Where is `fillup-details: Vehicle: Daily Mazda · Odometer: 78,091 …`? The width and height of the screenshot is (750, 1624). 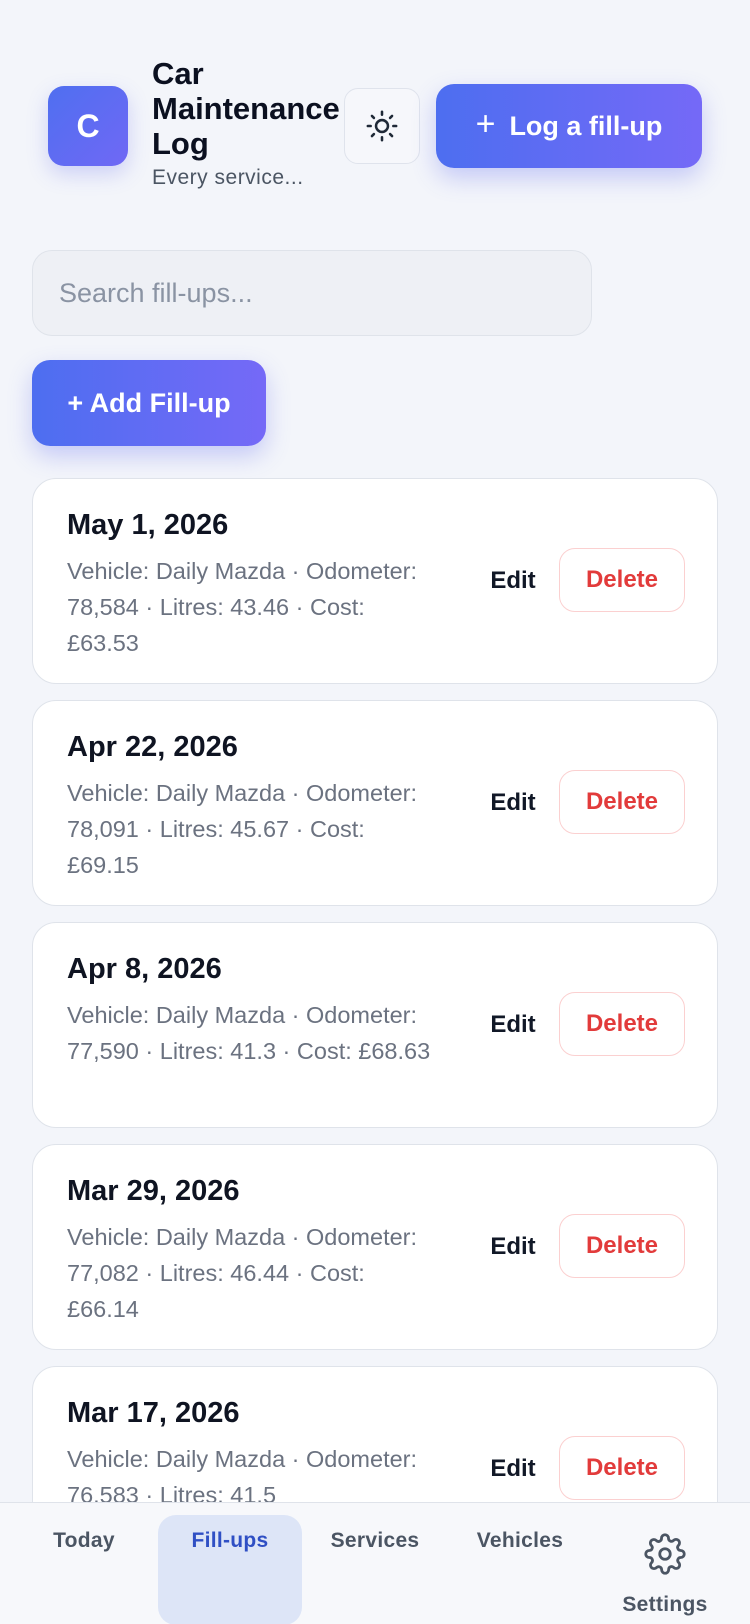 fillup-details: Vehicle: Daily Mazda · Odometer: 78,091 … is located at coordinates (242, 829).